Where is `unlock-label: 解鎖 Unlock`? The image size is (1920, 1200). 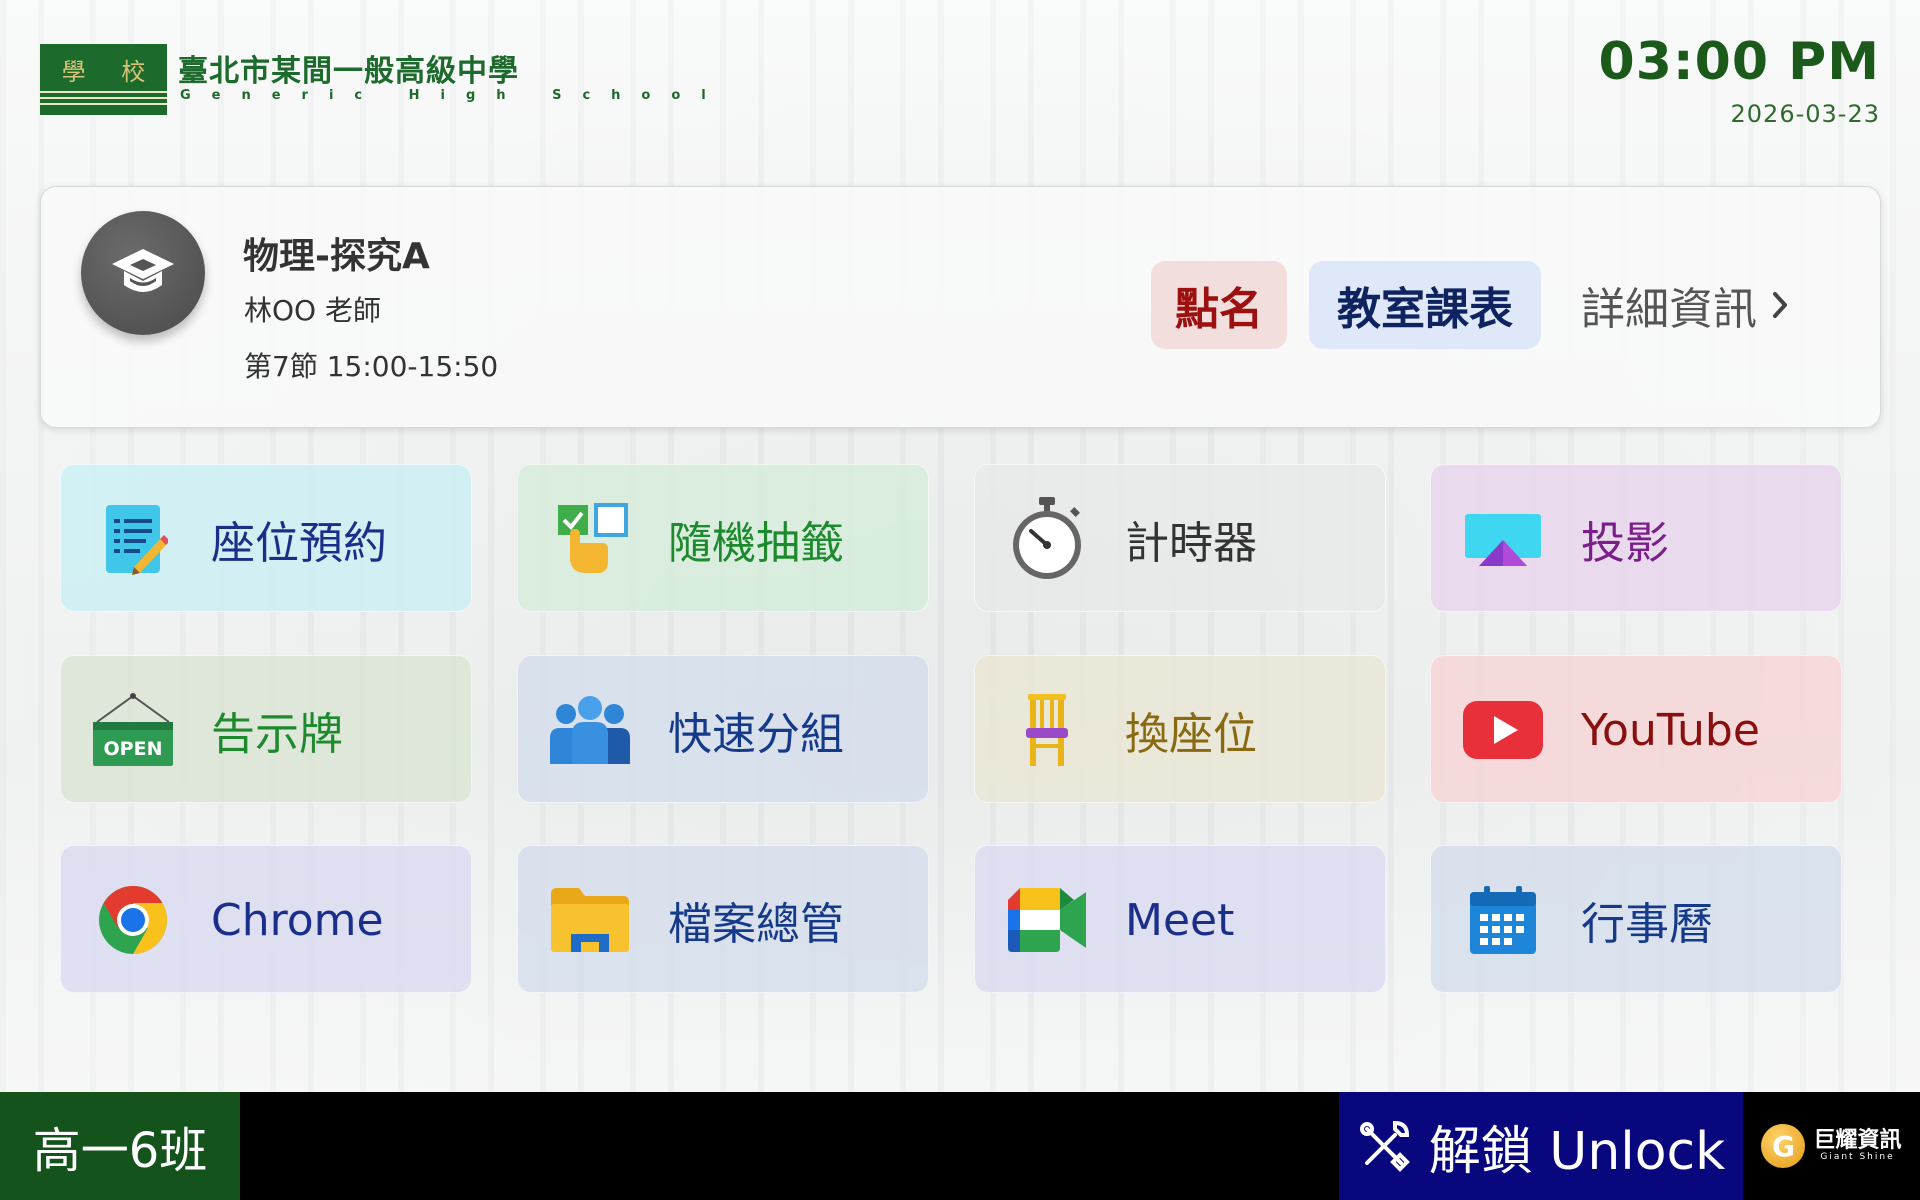
unlock-label: 解鎖 Unlock is located at coordinates (1577, 1151).